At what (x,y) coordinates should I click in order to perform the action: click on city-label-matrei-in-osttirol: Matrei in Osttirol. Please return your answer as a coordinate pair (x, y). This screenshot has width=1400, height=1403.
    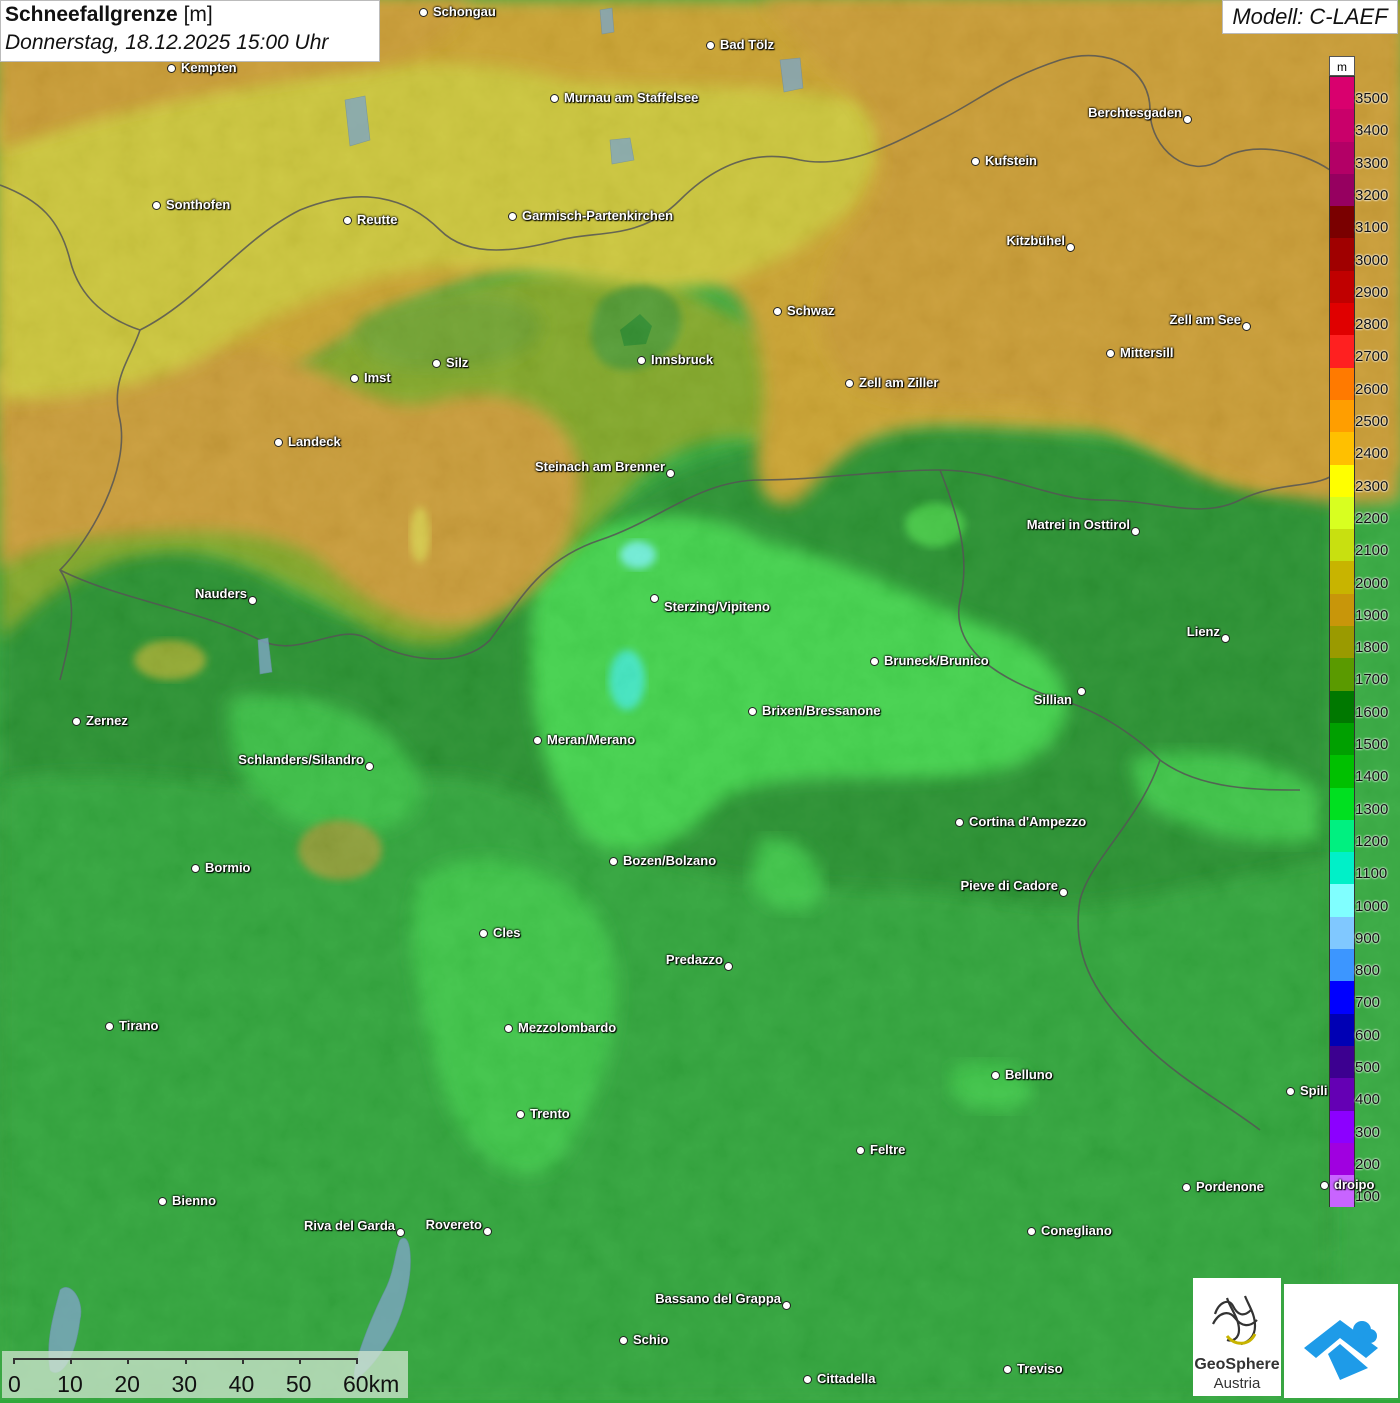
    Looking at the image, I should click on (1078, 524).